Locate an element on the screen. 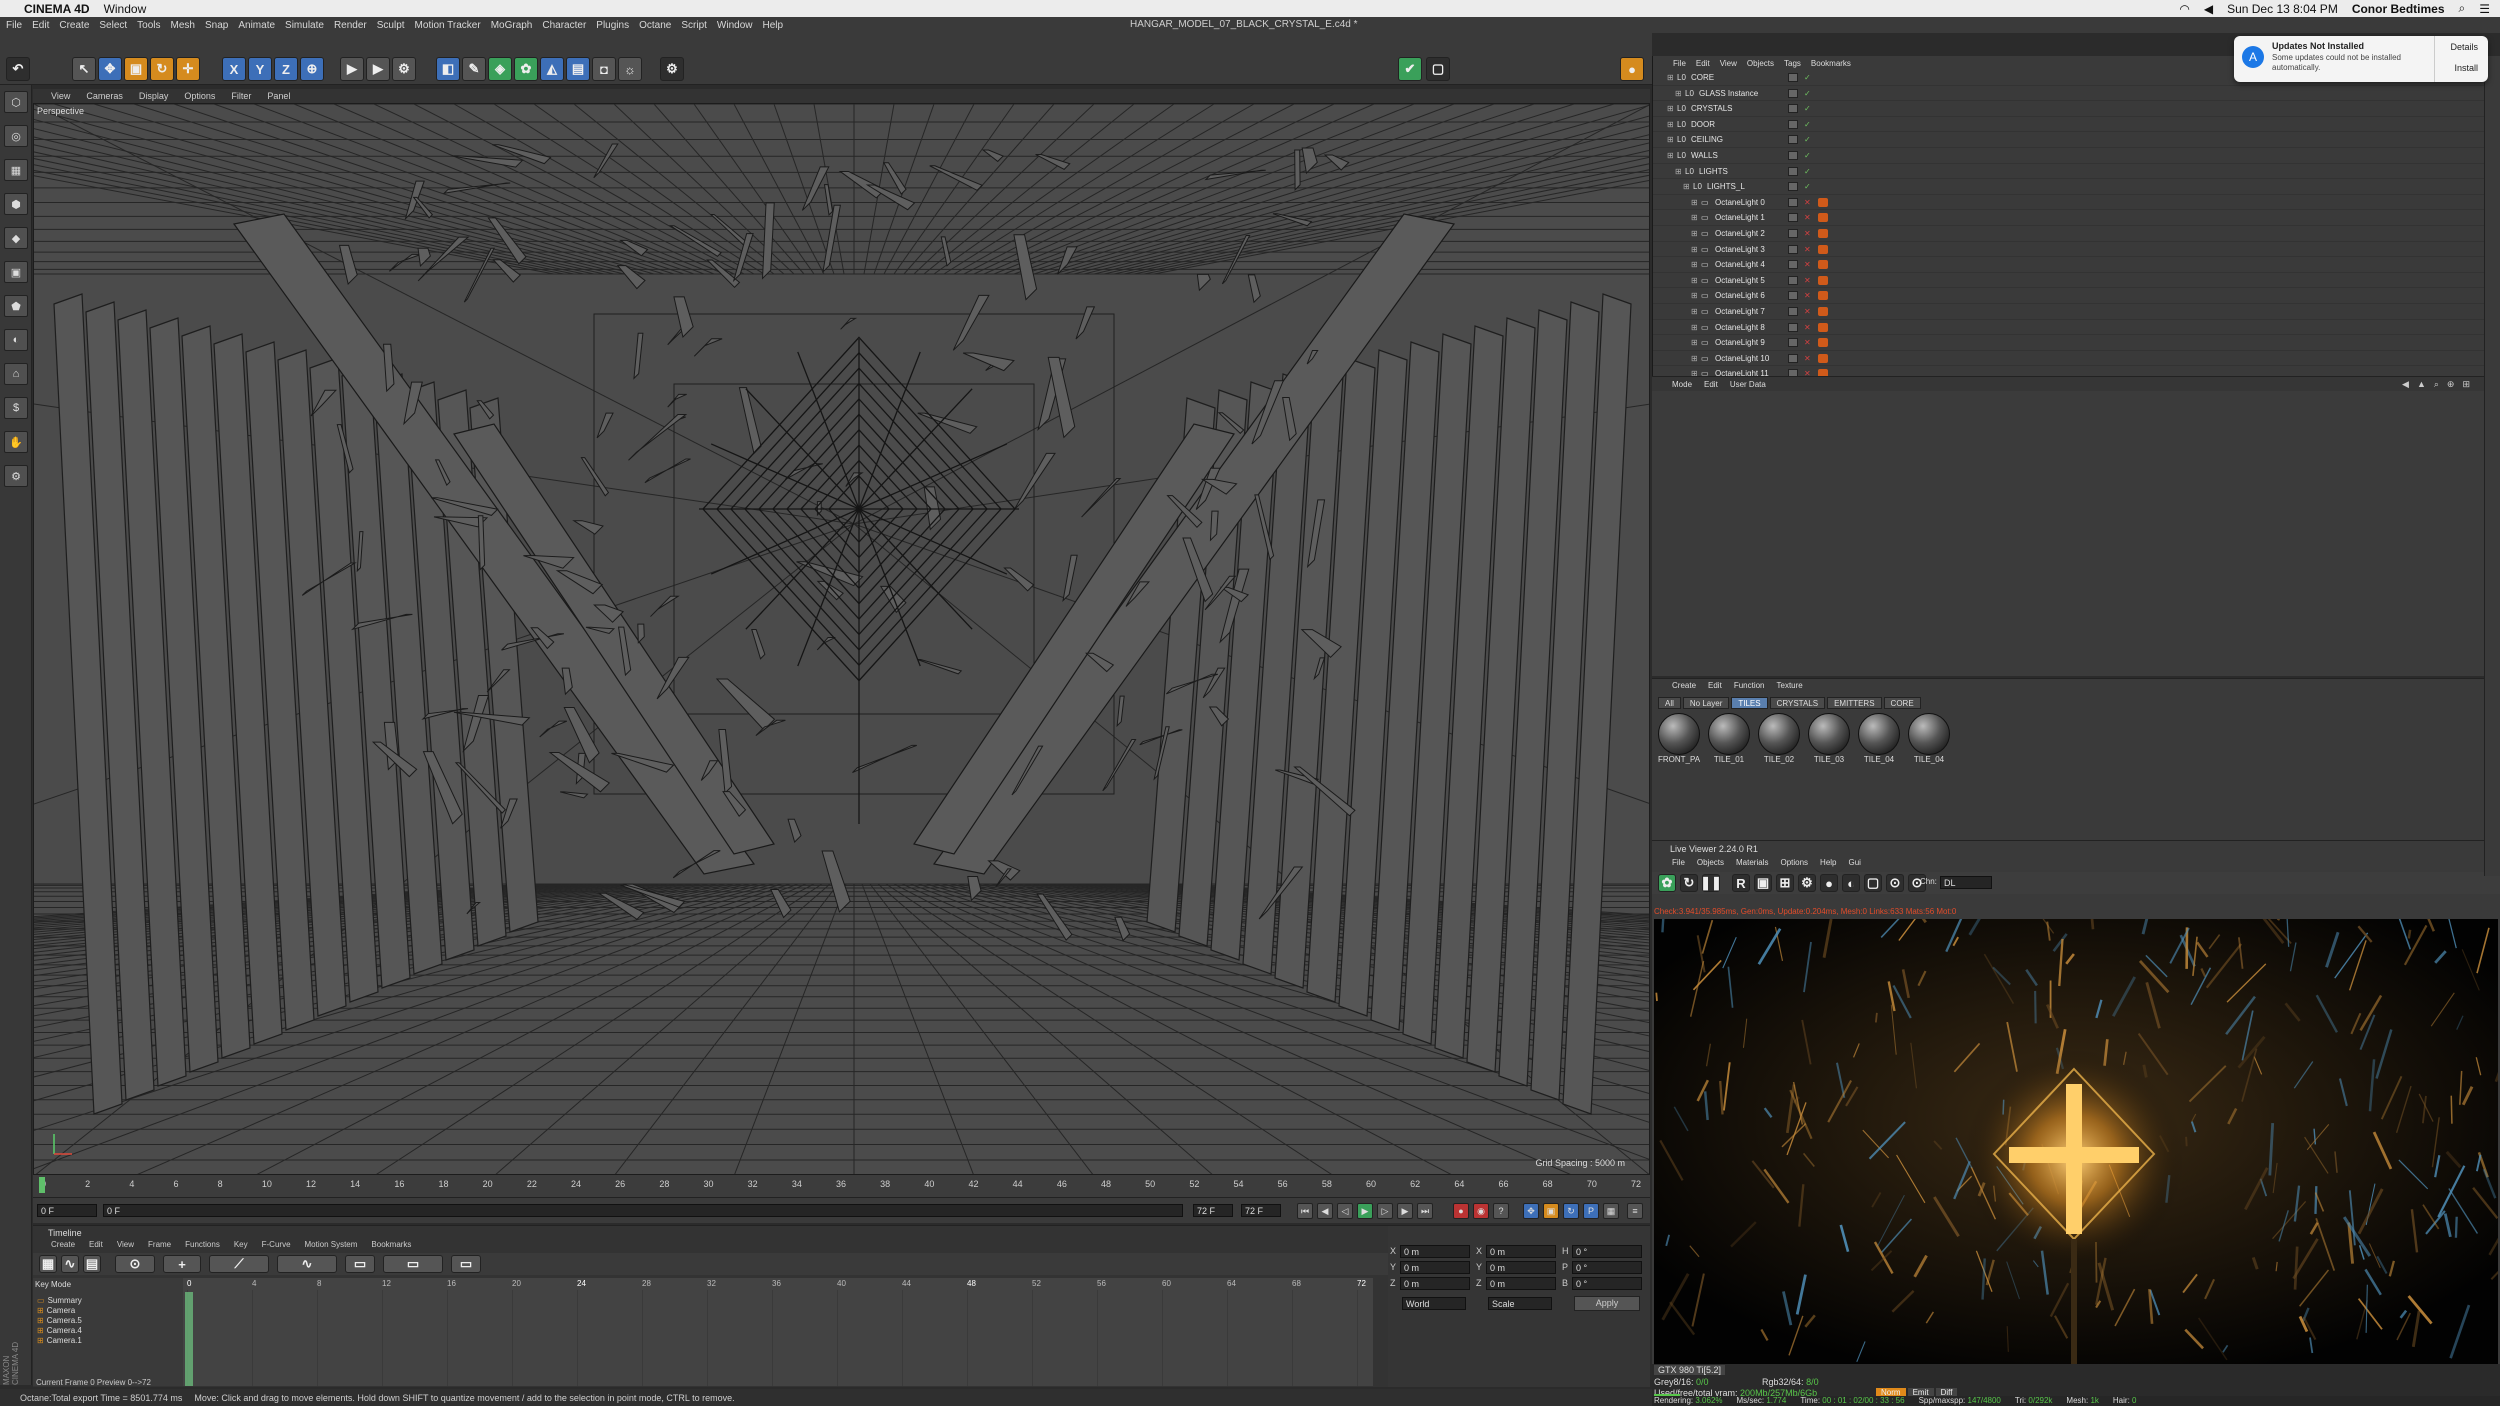 This screenshot has height=1406, width=2500. menu-select: Select is located at coordinates (113, 25).